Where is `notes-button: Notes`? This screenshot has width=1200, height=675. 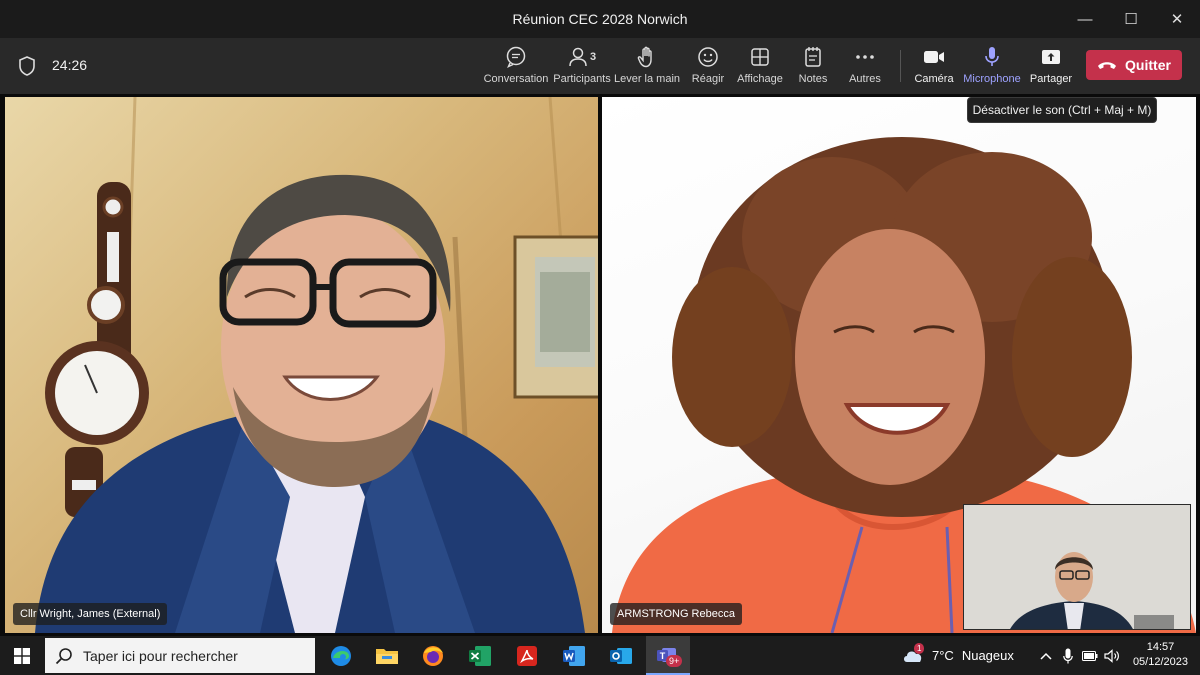
notes-button: Notes is located at coordinates (813, 66).